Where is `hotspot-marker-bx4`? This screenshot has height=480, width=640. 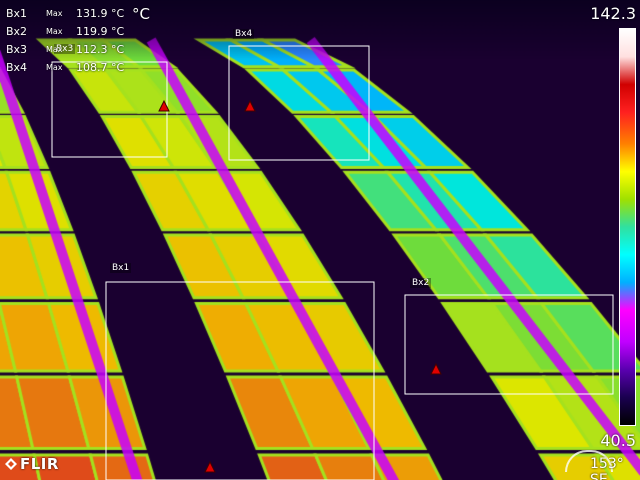
hotspot-marker-bx4 is located at coordinates (250, 105).